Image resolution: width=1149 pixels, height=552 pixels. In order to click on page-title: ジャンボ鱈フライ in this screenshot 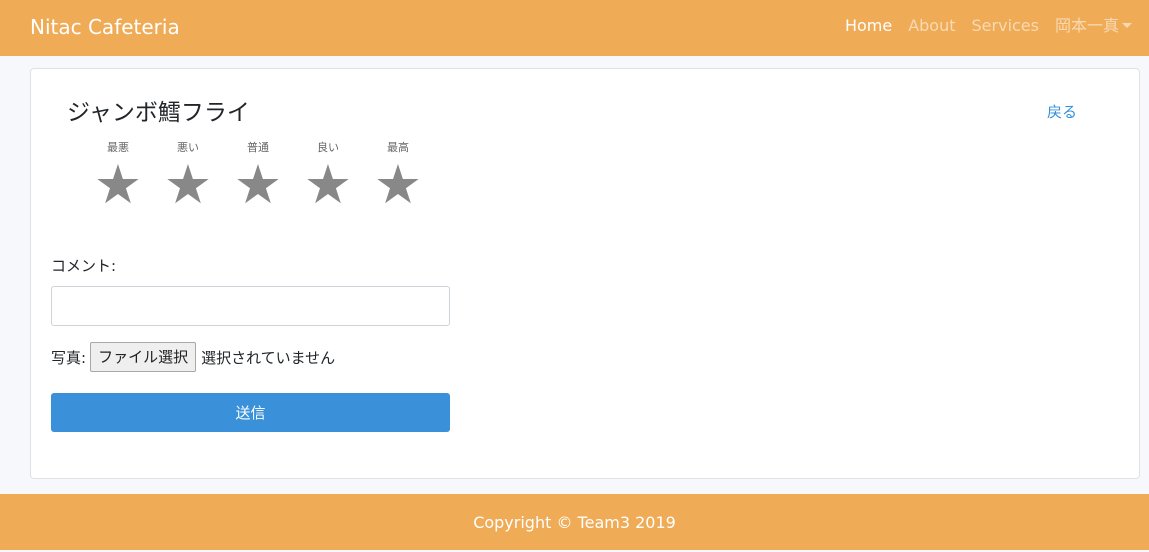, I will do `click(158, 113)`.